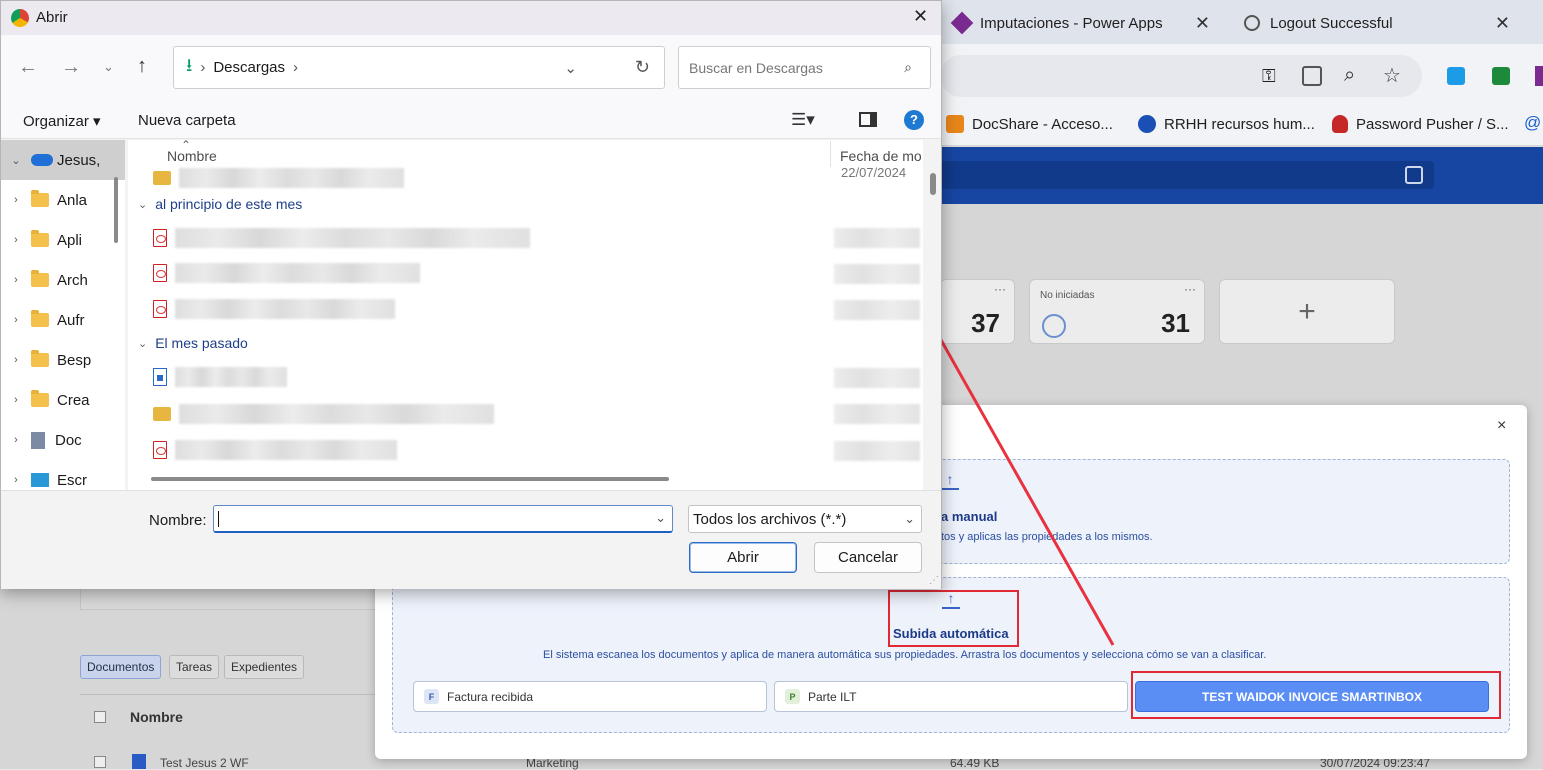 This screenshot has height=770, width=1543. What do you see at coordinates (142, 66) in the screenshot?
I see `up-arrow-icon: ↑` at bounding box center [142, 66].